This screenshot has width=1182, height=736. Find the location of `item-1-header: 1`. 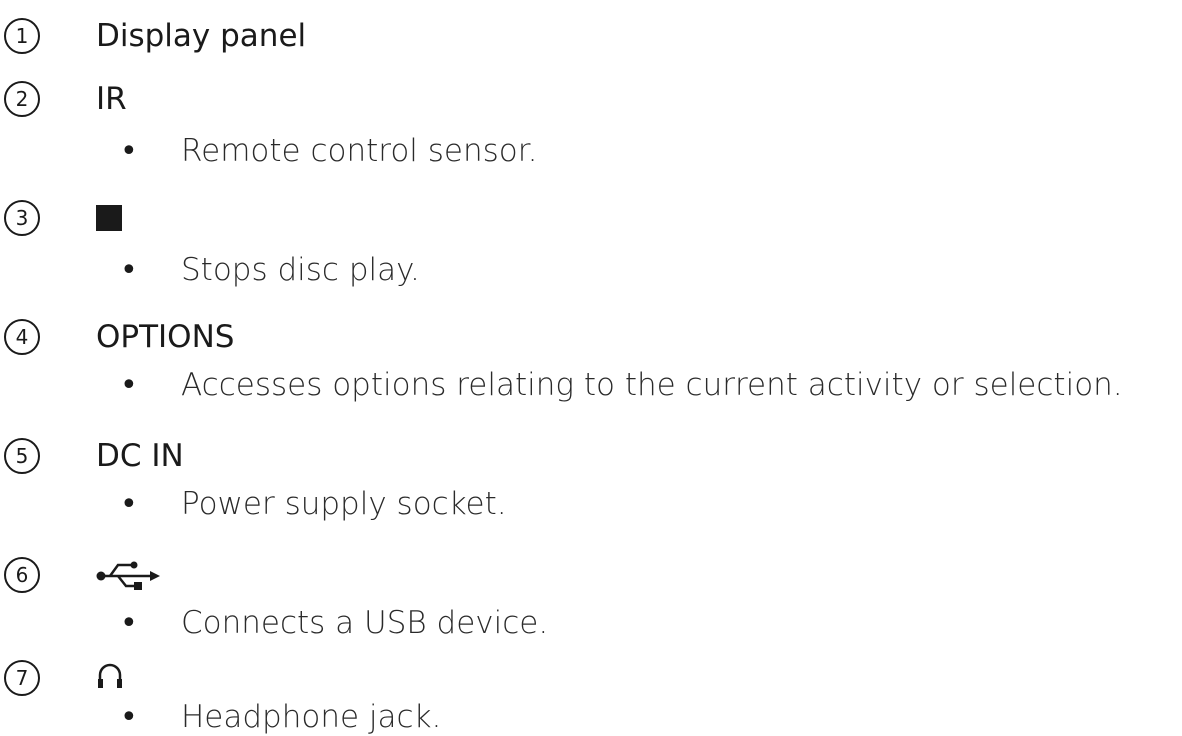

item-1-header: 1 is located at coordinates (20, 36).